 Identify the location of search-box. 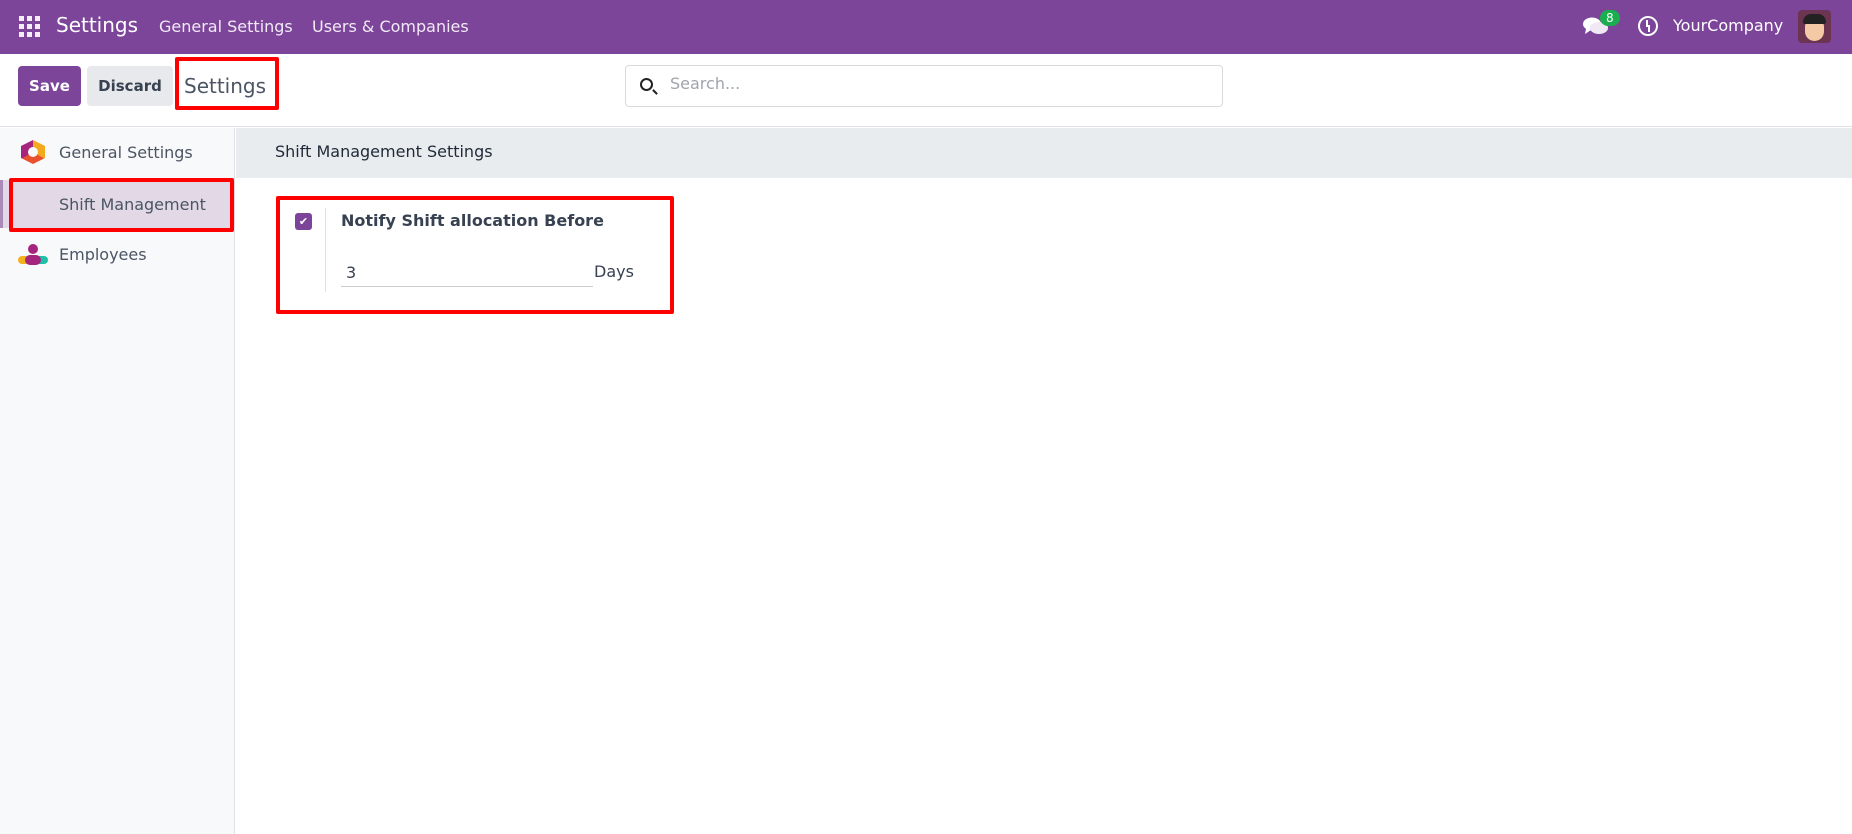
(924, 86).